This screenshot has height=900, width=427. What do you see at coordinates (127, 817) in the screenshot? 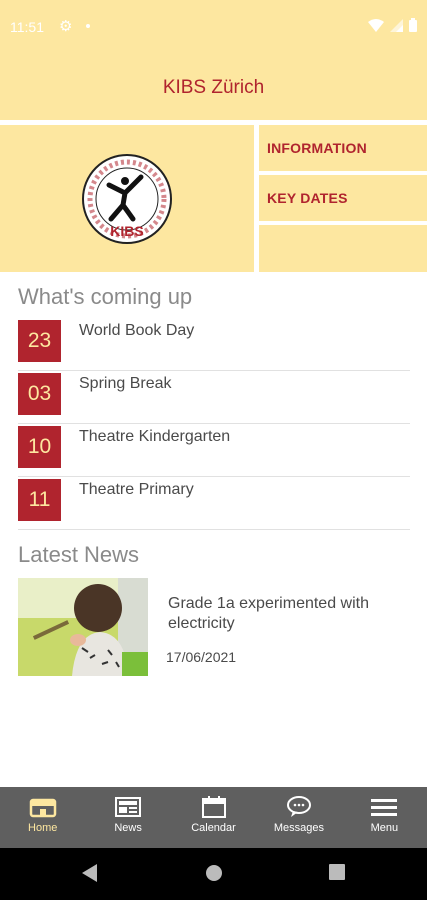
I see `tab-news: News` at bounding box center [127, 817].